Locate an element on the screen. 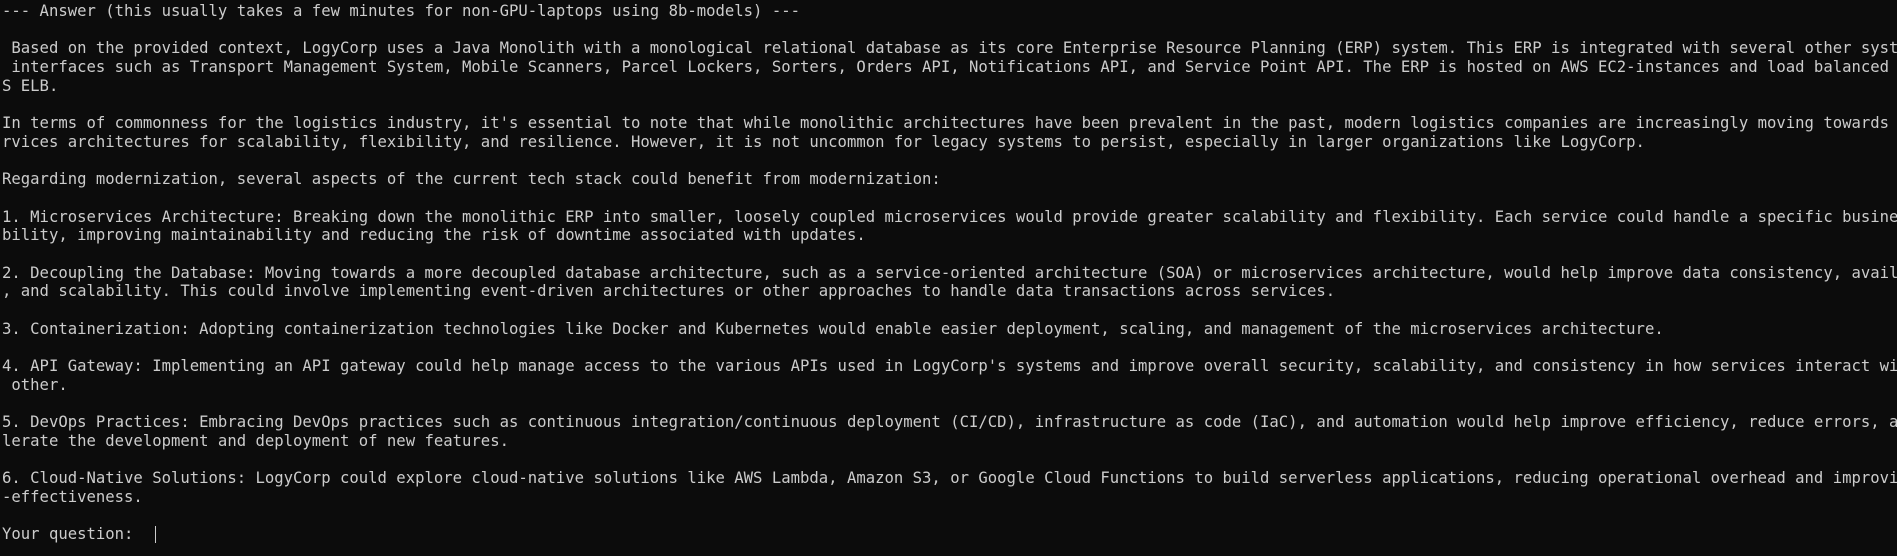 The image size is (1897, 556). output-line: -effectiveness. is located at coordinates (72, 496).